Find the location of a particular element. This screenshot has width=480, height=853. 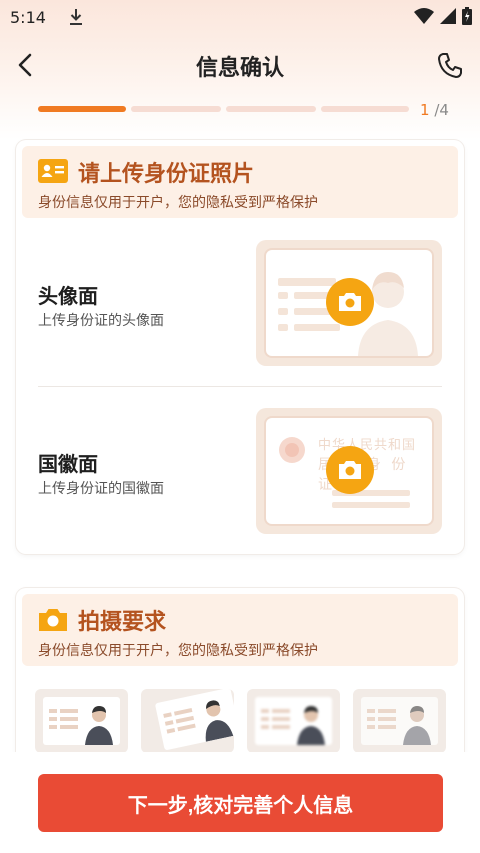

status-bar: 5:14 is located at coordinates (240, 17).